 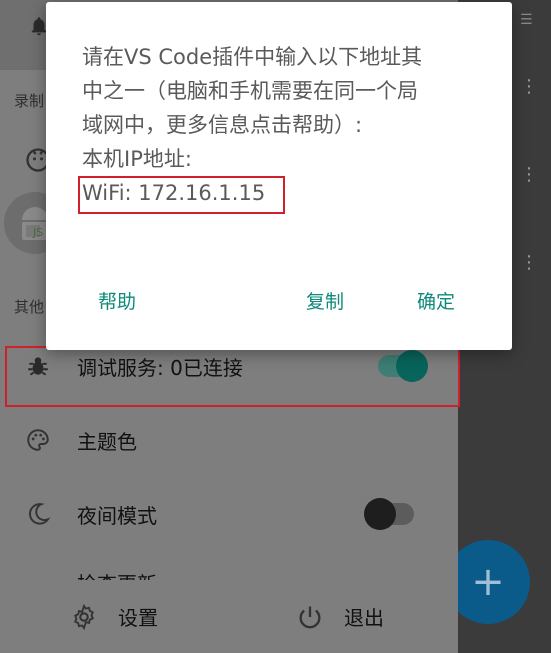 What do you see at coordinates (380, 514) in the screenshot?
I see `toggle-knob` at bounding box center [380, 514].